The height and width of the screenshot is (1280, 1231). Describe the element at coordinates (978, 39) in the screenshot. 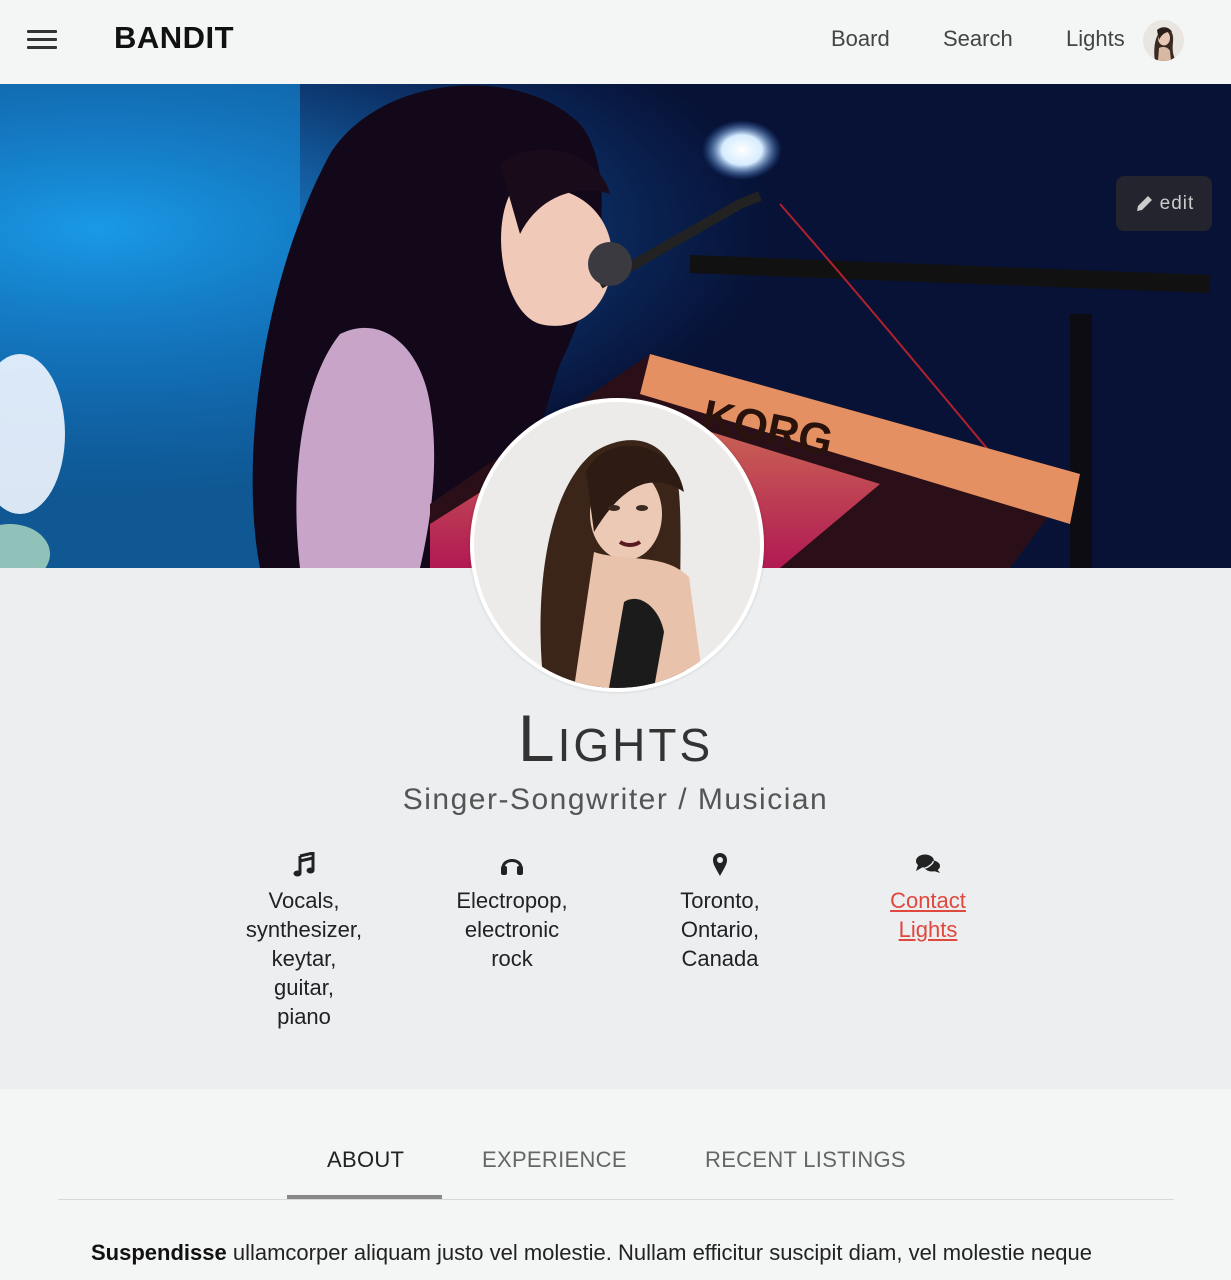

I see `nav-link-search: Search` at that location.